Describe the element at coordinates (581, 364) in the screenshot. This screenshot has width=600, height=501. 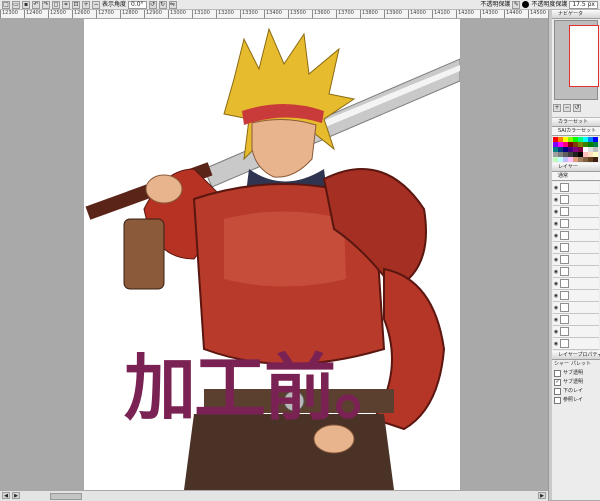
I see `palette-label: パレット` at that location.